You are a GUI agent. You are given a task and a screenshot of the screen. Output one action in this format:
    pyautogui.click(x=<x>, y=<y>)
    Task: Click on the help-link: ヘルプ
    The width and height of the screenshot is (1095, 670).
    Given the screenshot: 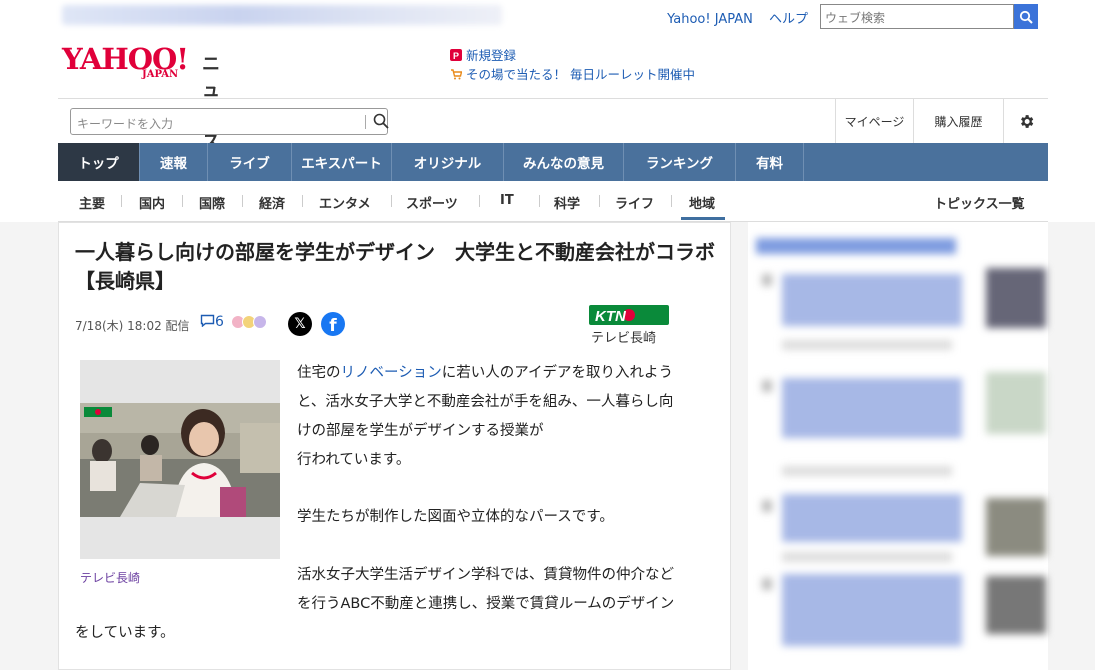 What is the action you would take?
    pyautogui.click(x=788, y=19)
    